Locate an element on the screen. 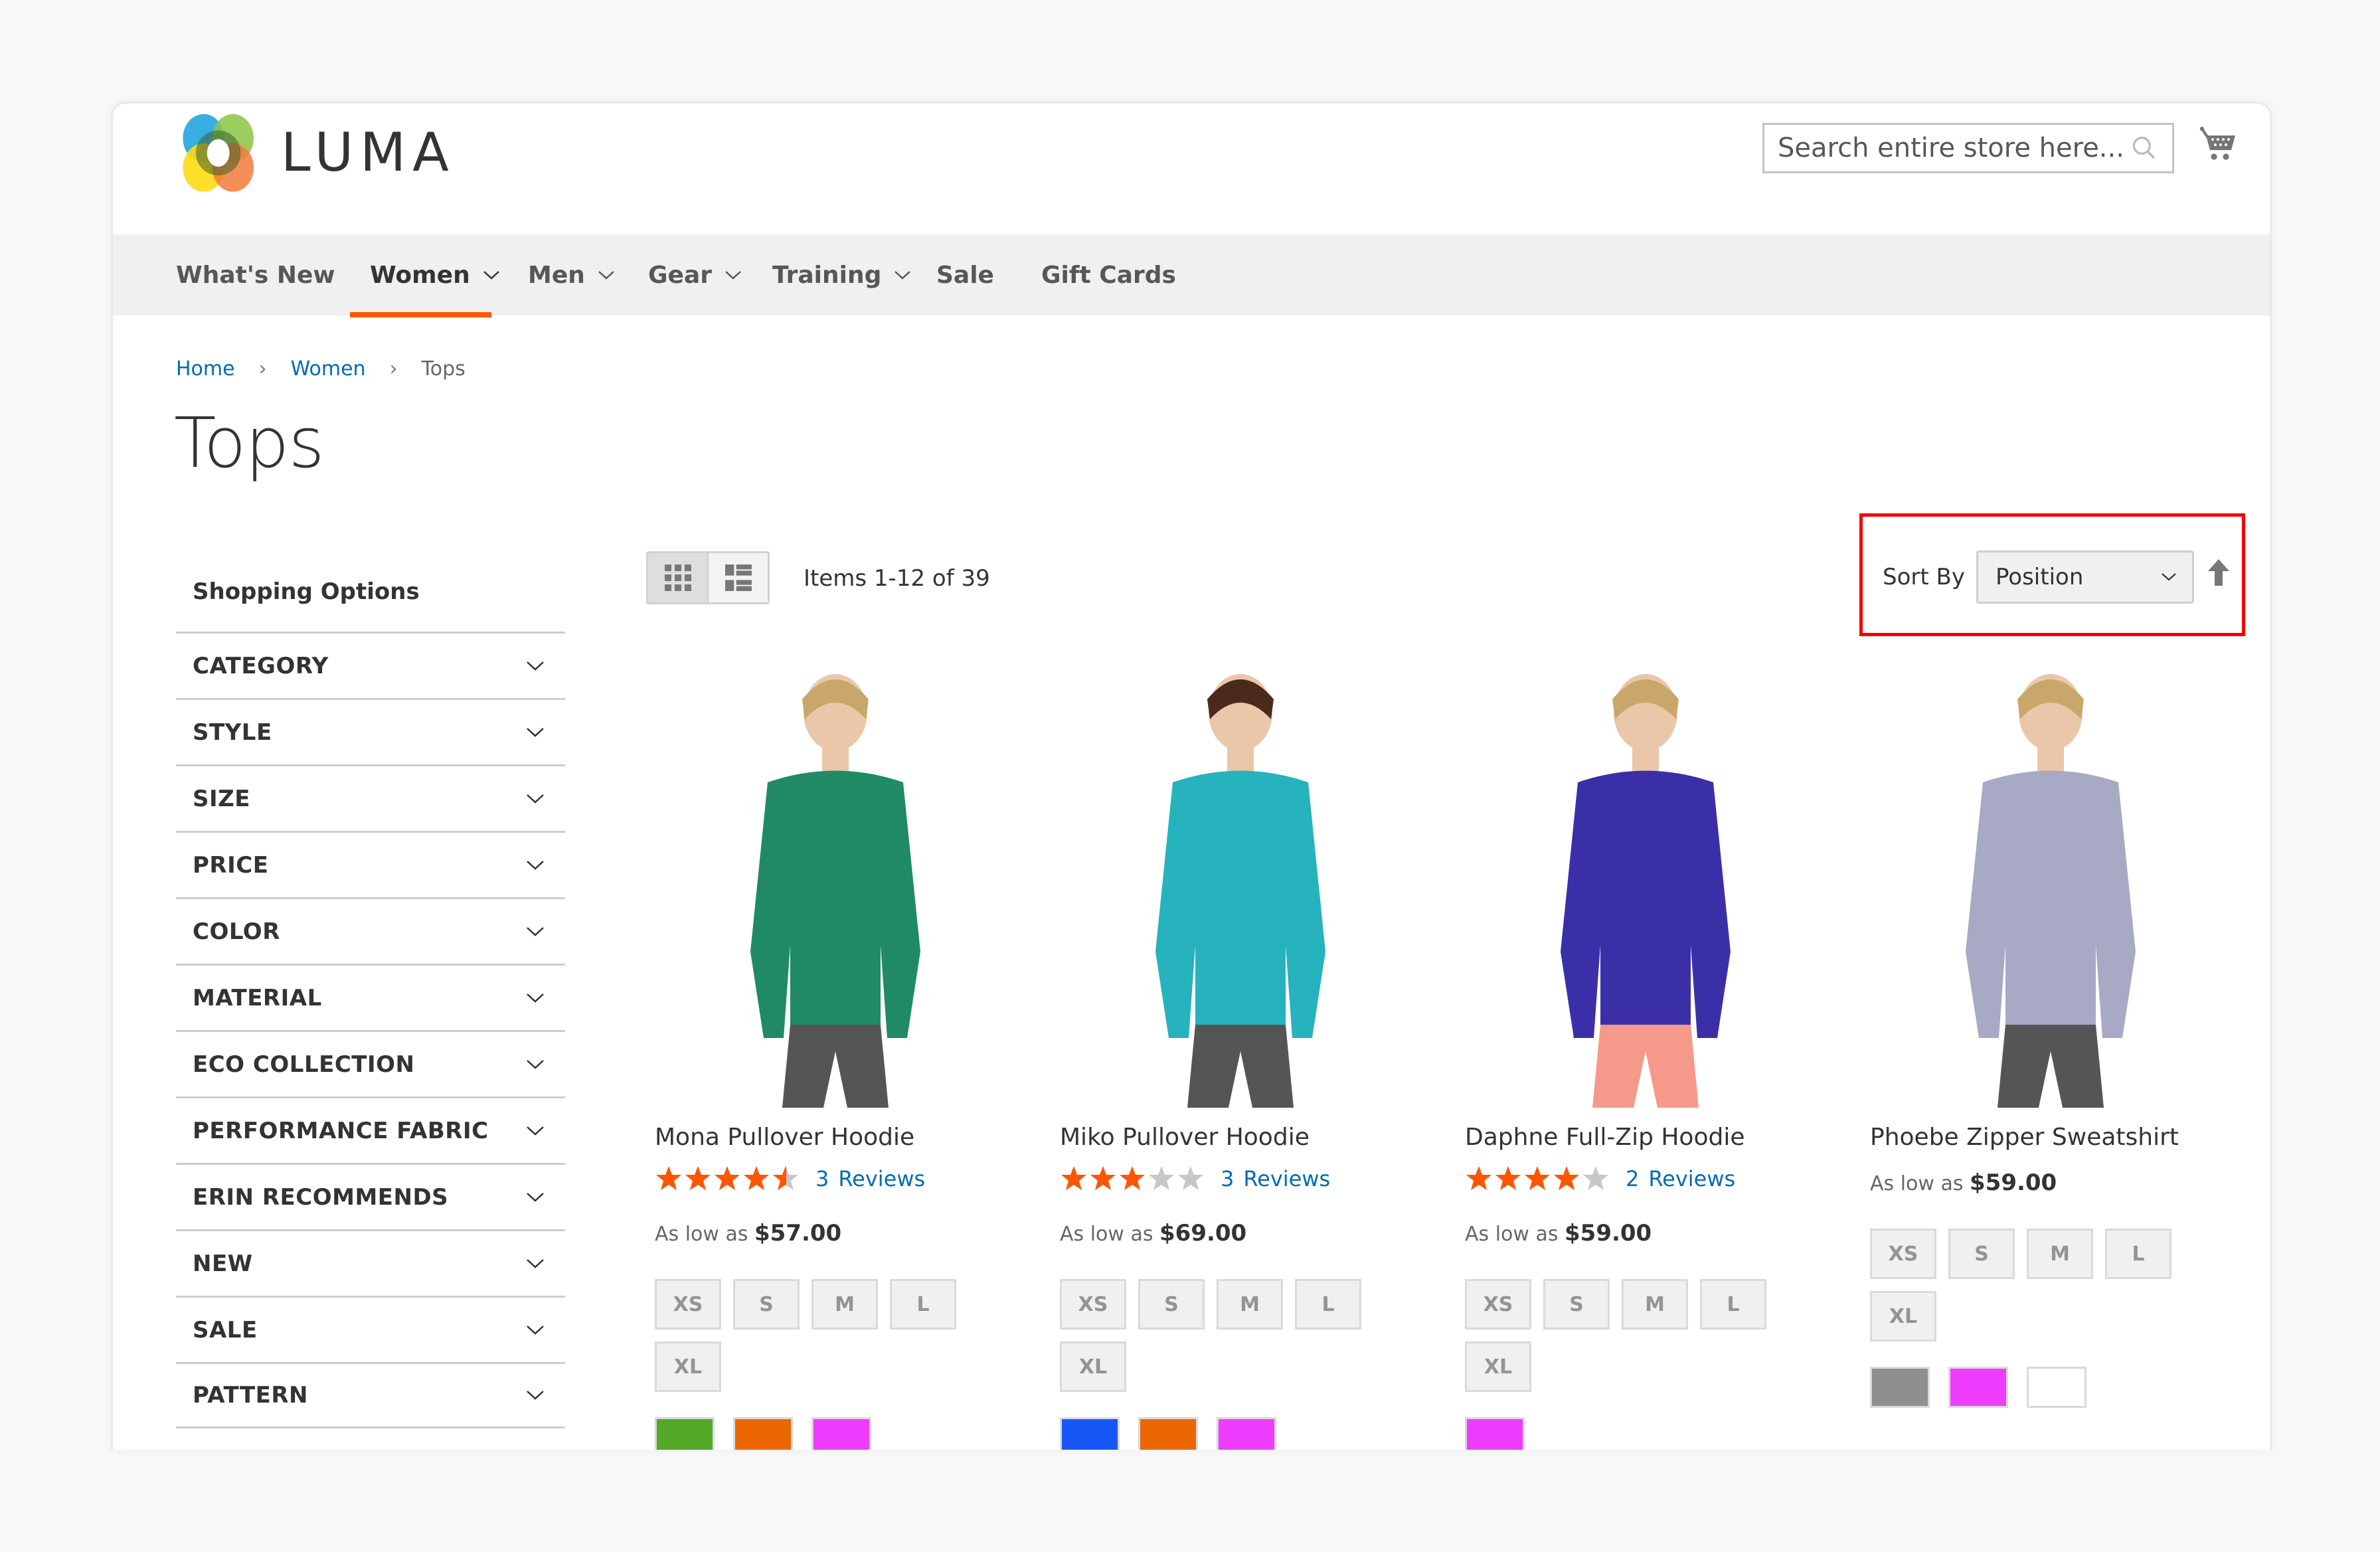 The image size is (2380, 1552). sort-ascending-arrow-icon is located at coordinates (2218, 572).